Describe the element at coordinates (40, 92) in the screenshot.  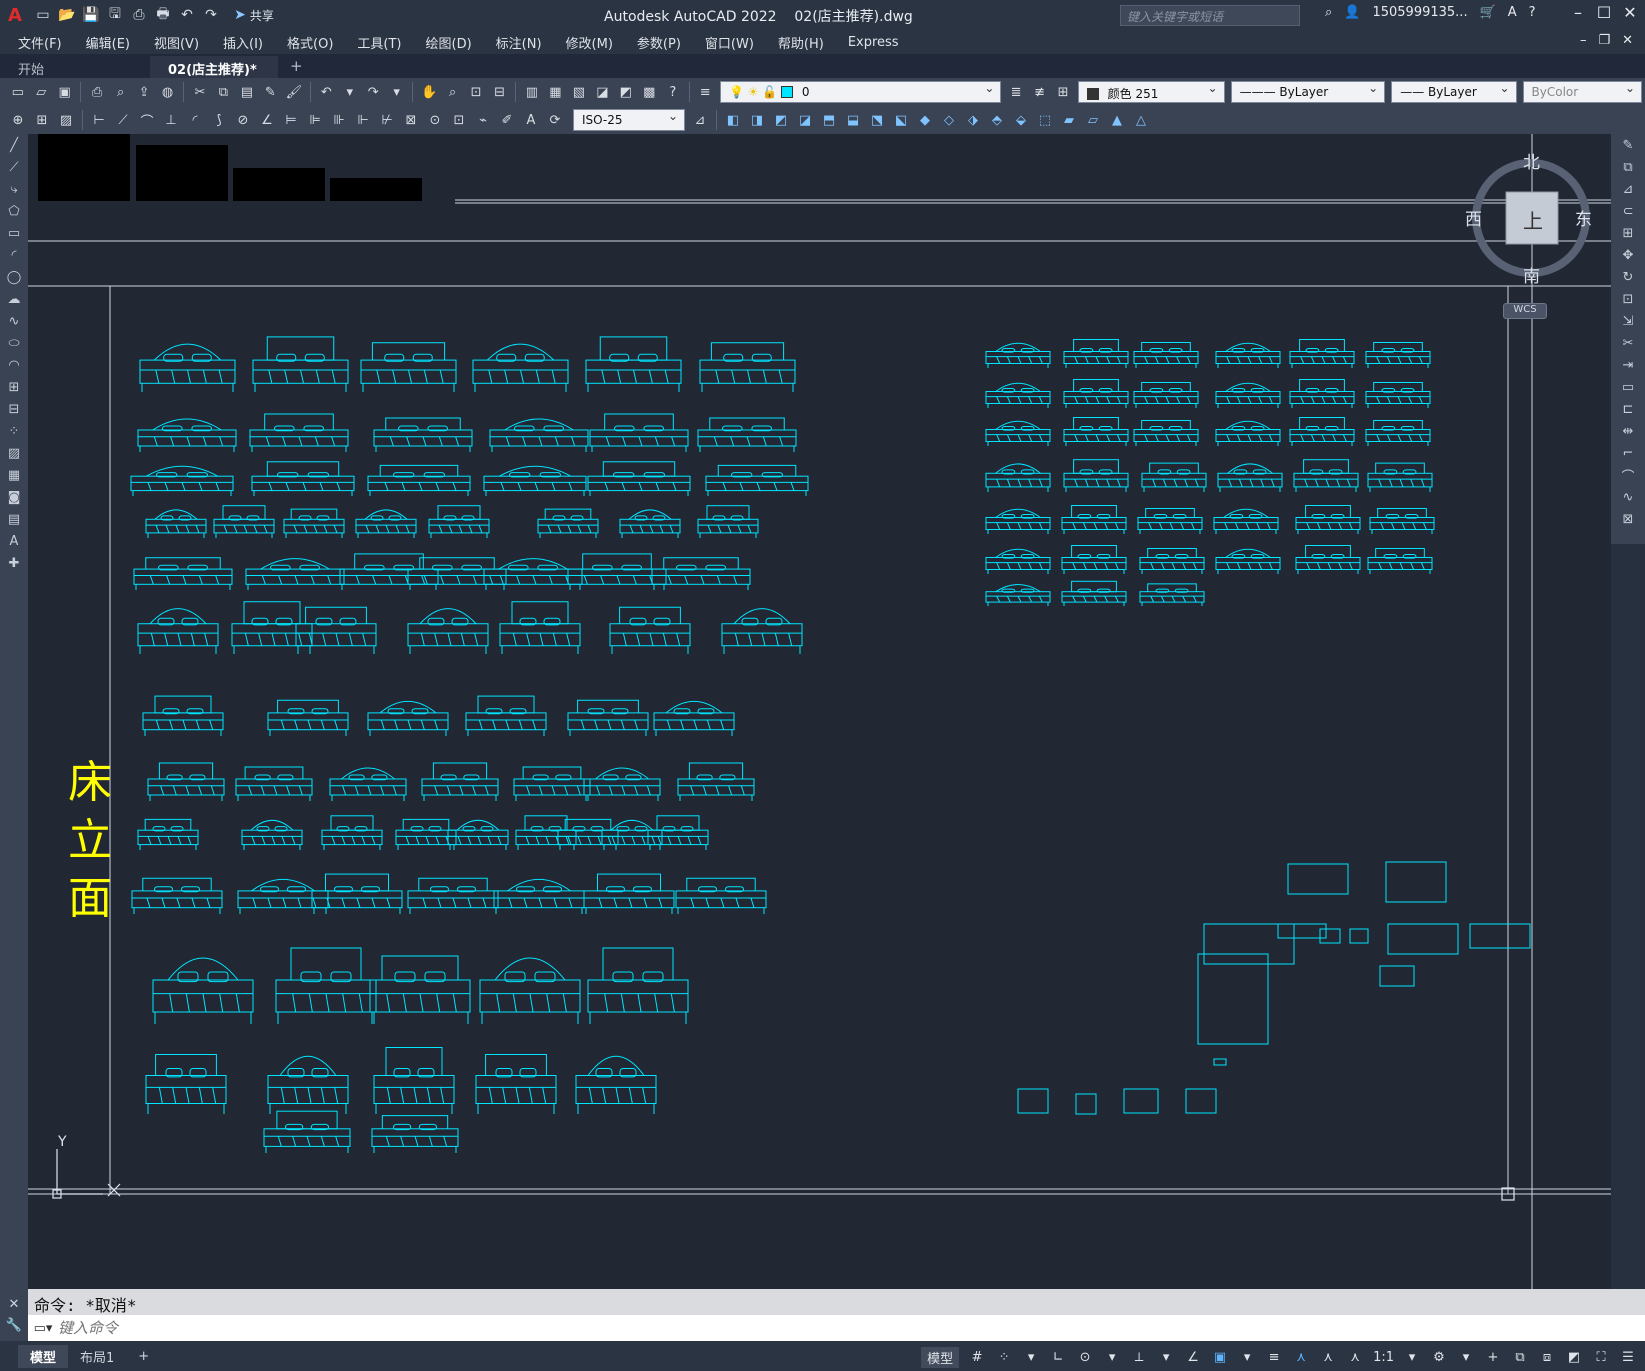
I see `open-icon: ▱` at that location.